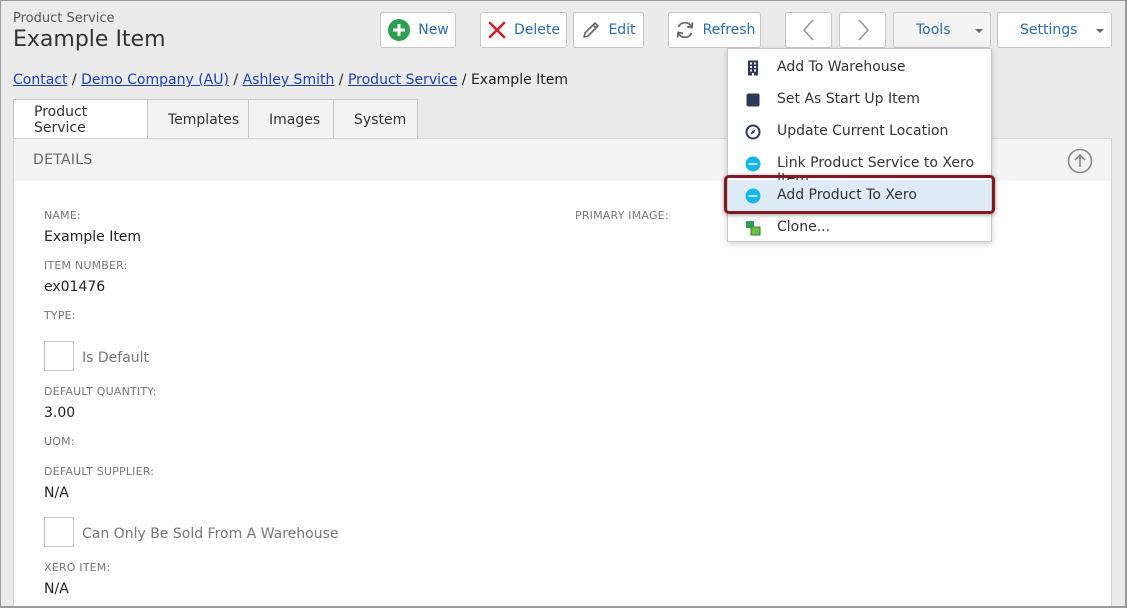  What do you see at coordinates (93, 237) in the screenshot?
I see `name-value: Example Item` at bounding box center [93, 237].